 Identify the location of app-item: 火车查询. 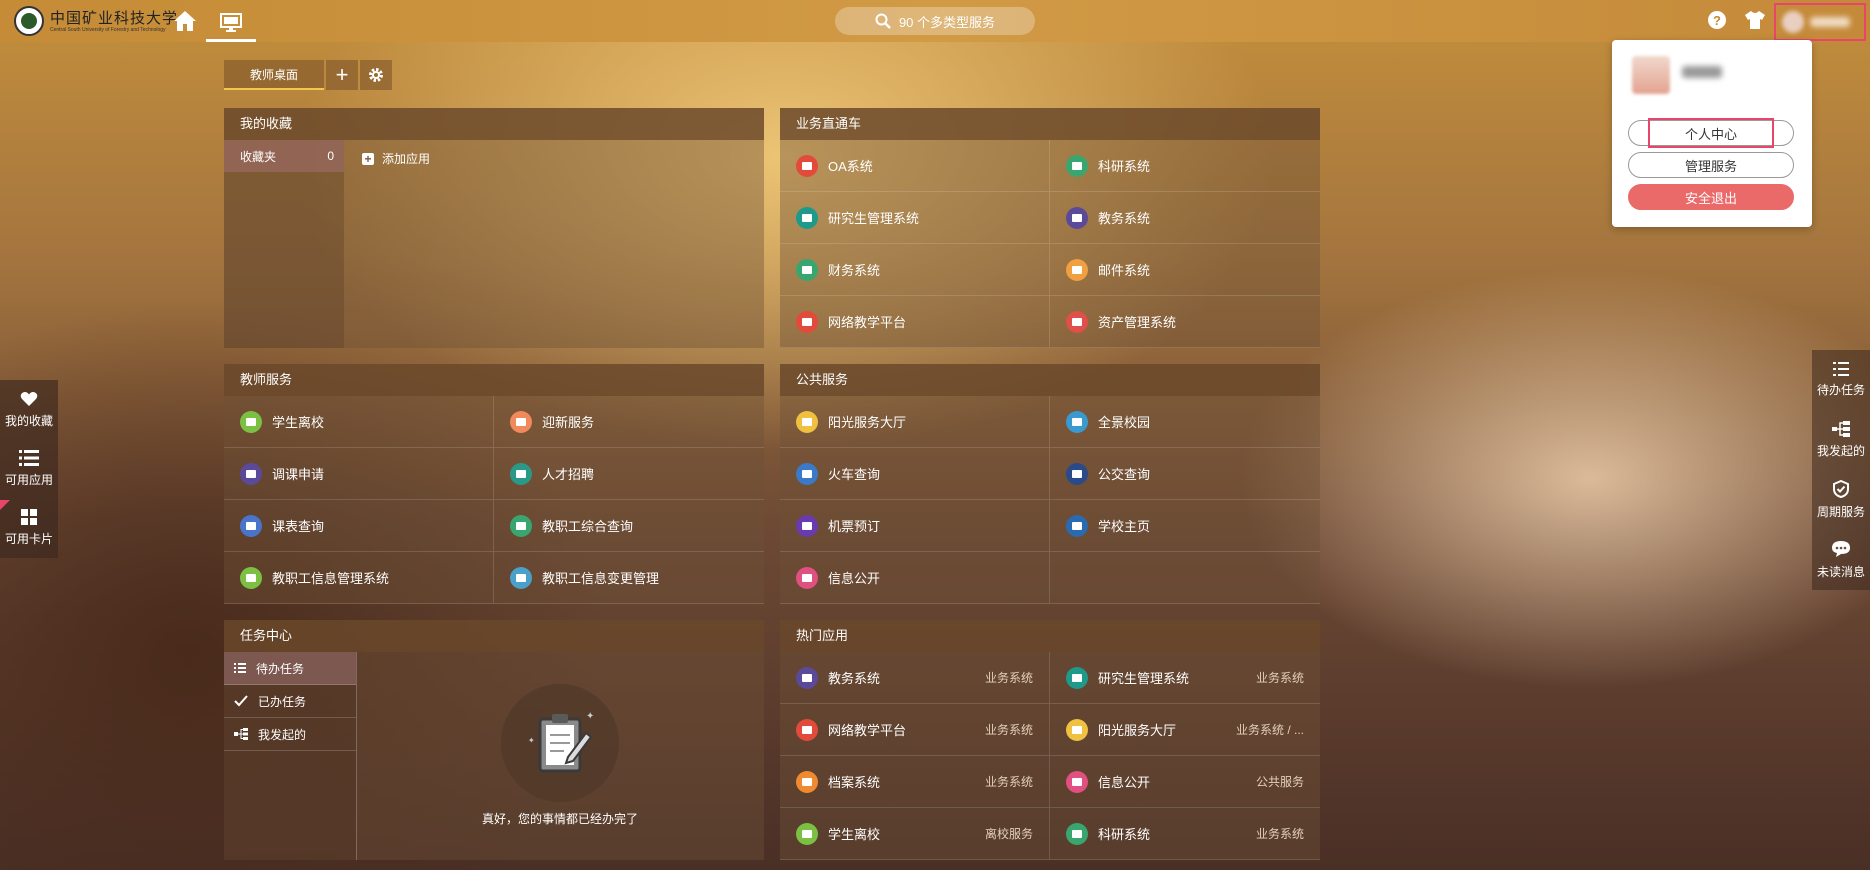
(915, 474).